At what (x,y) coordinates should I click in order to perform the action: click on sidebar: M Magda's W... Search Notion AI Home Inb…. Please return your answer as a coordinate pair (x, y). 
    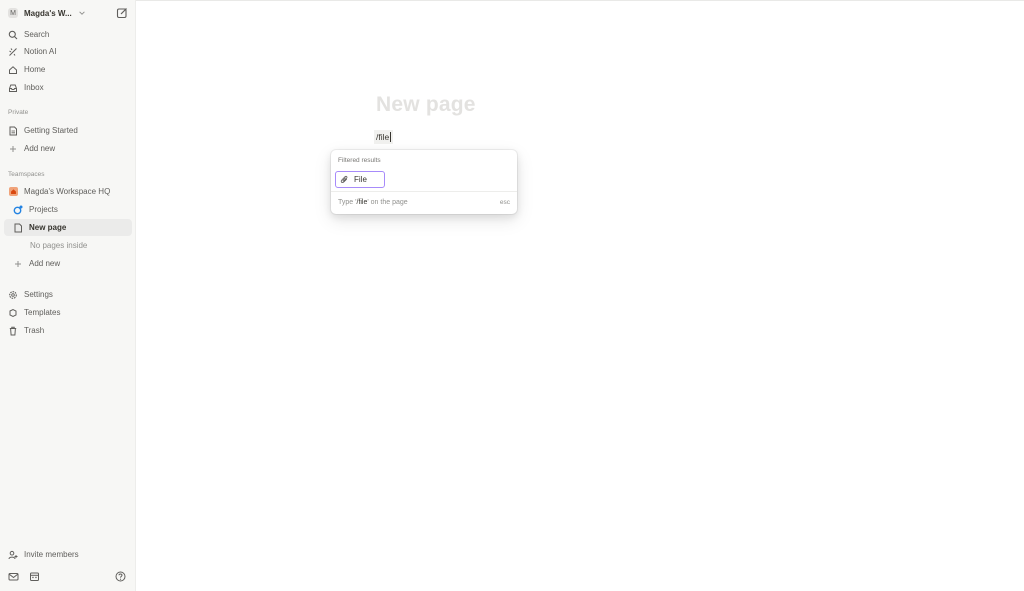
    Looking at the image, I should click on (68, 295).